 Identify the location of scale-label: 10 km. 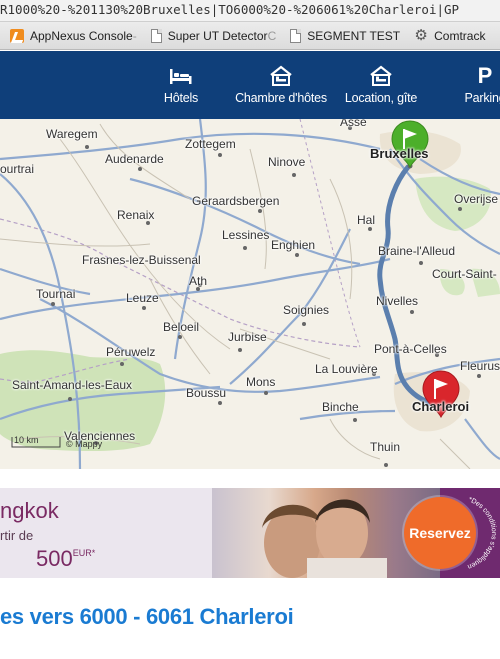
(26, 440).